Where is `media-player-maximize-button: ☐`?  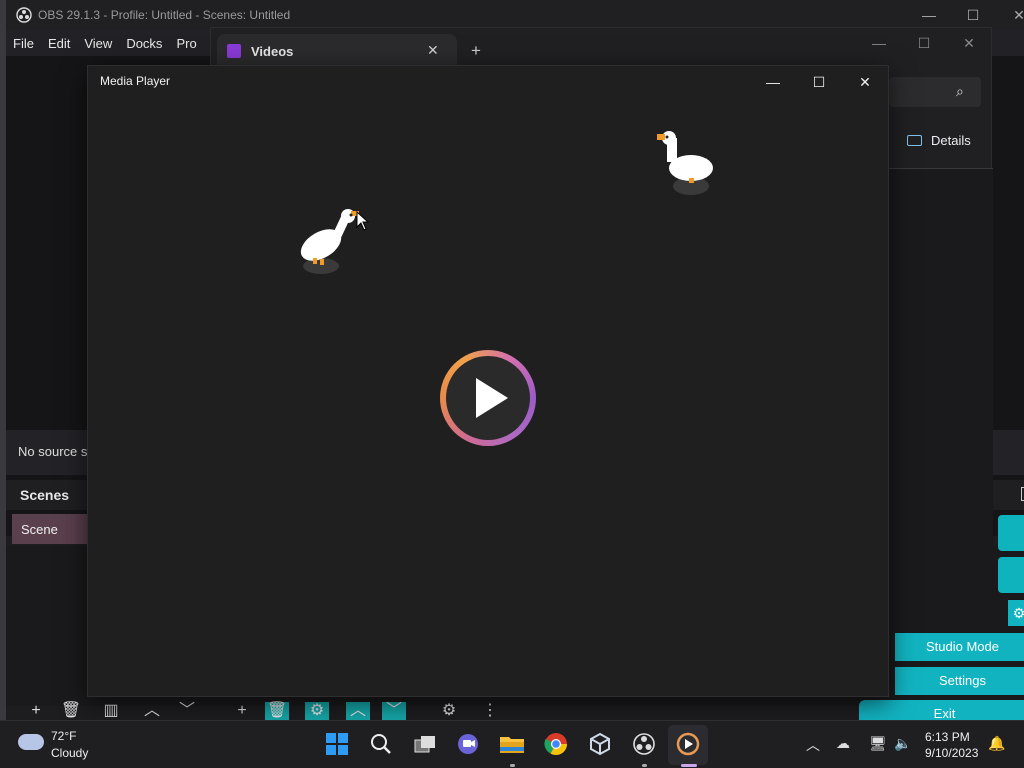 media-player-maximize-button: ☐ is located at coordinates (819, 82).